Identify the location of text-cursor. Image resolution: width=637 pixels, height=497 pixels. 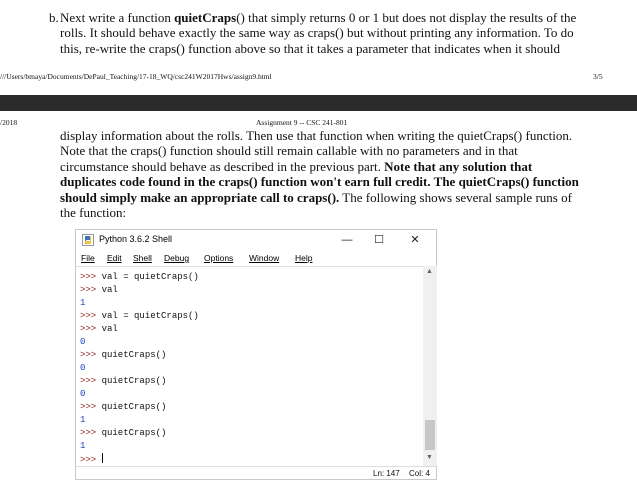
(102, 458).